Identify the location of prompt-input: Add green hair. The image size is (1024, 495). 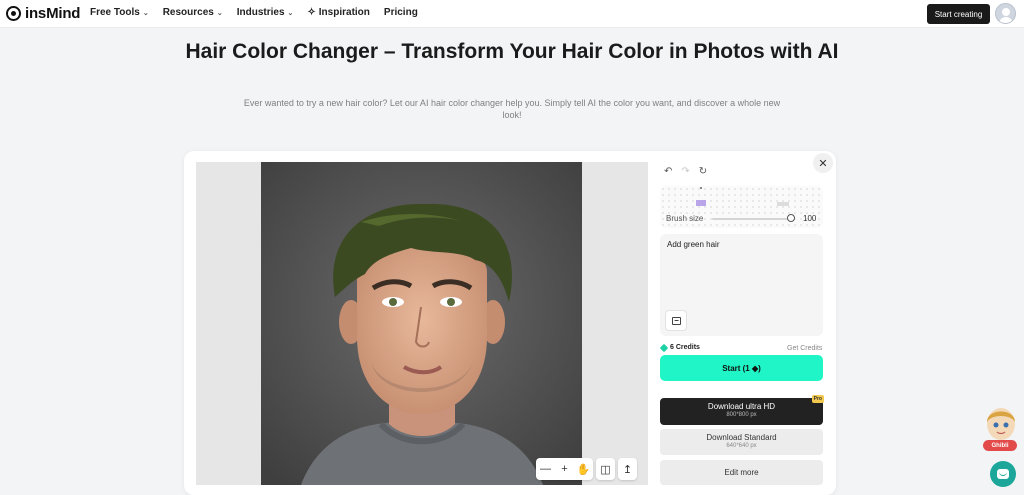
(741, 285).